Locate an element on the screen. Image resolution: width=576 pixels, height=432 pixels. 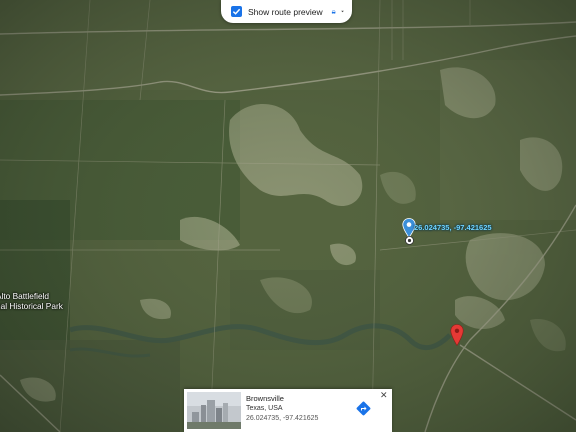
checkbox-checked-icon is located at coordinates (236, 11).